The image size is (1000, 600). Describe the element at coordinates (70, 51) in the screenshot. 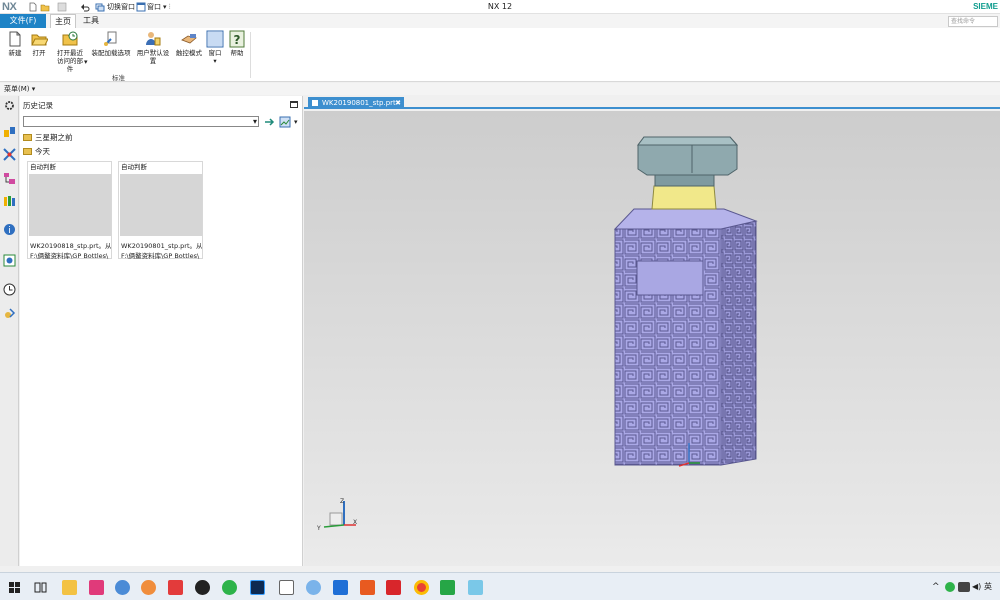

I see `open-recent-button: 打开最近访问的部件` at that location.